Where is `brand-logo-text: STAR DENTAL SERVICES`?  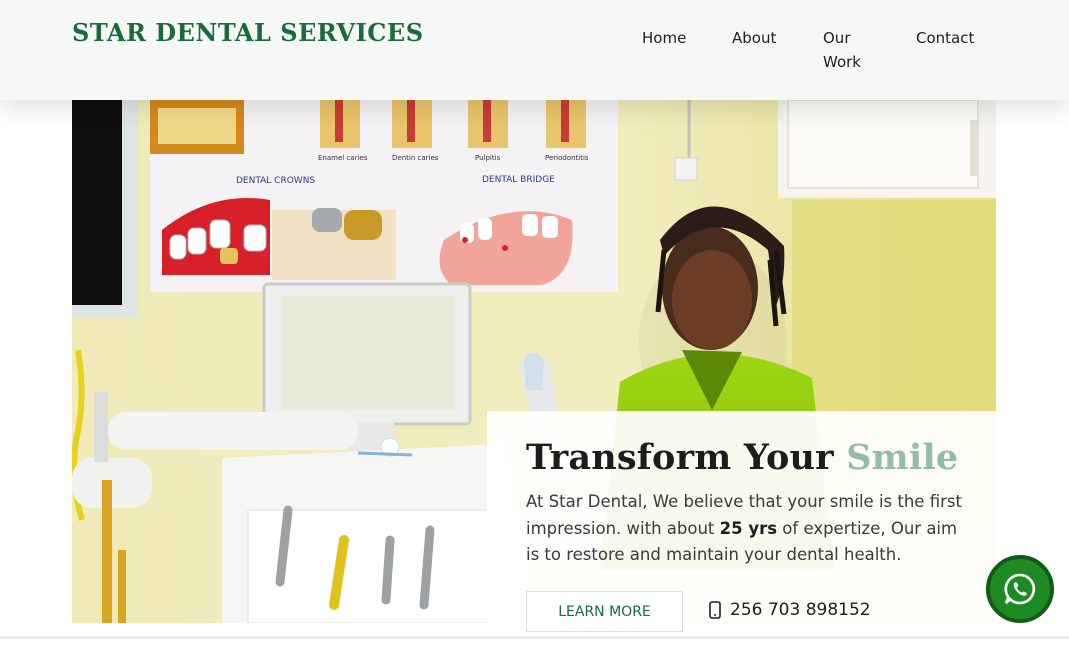
brand-logo-text: STAR DENTAL SERVICES is located at coordinates (248, 32).